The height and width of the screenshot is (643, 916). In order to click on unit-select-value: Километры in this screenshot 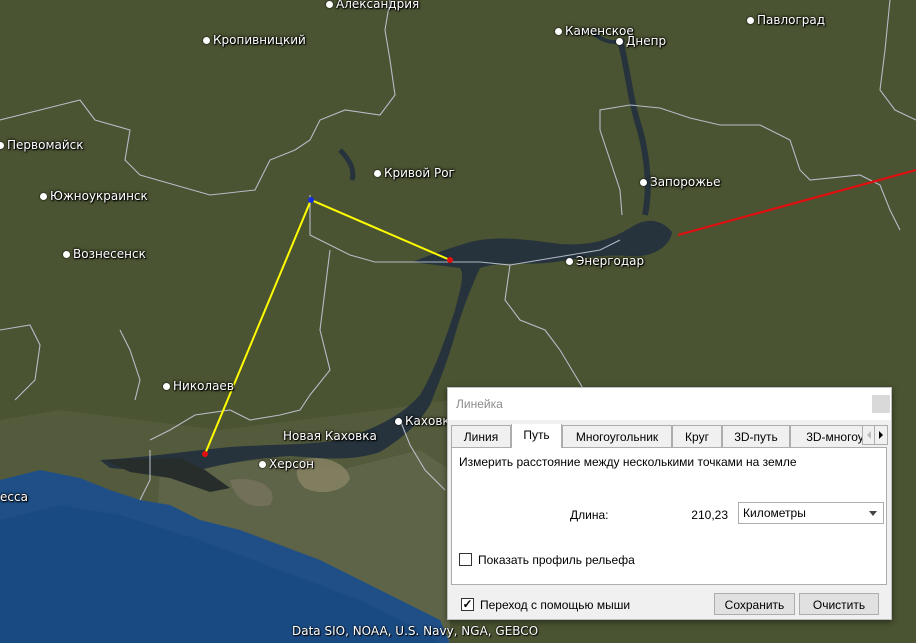, I will do `click(774, 513)`.